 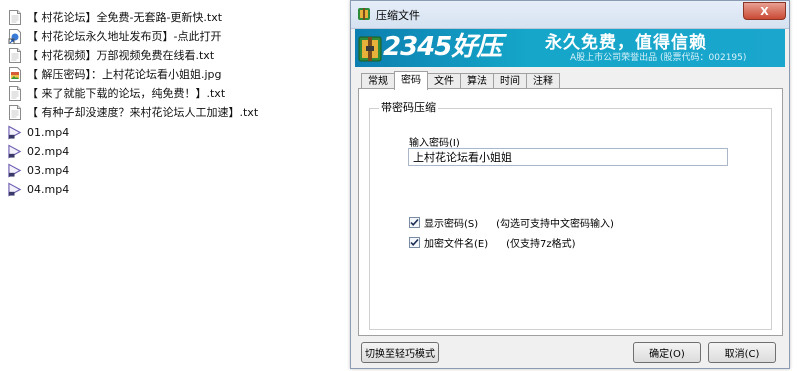 What do you see at coordinates (408, 107) in the screenshot?
I see `group-title: 带密码压缩` at bounding box center [408, 107].